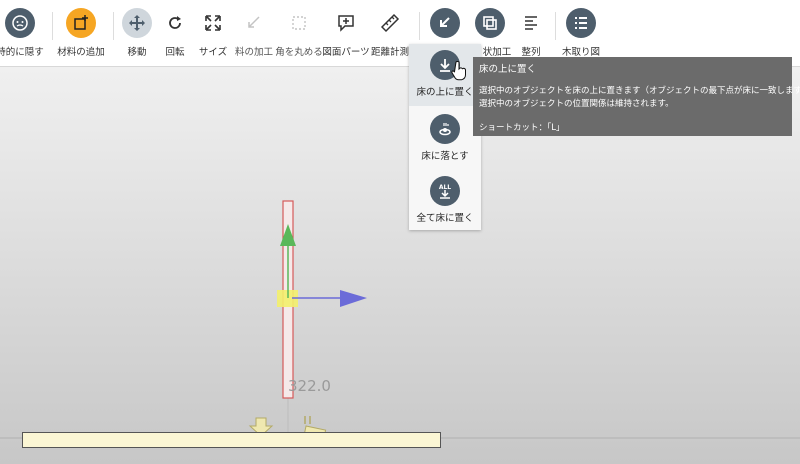 The height and width of the screenshot is (464, 800). I want to click on hand-cursor-icon, so click(458, 71).